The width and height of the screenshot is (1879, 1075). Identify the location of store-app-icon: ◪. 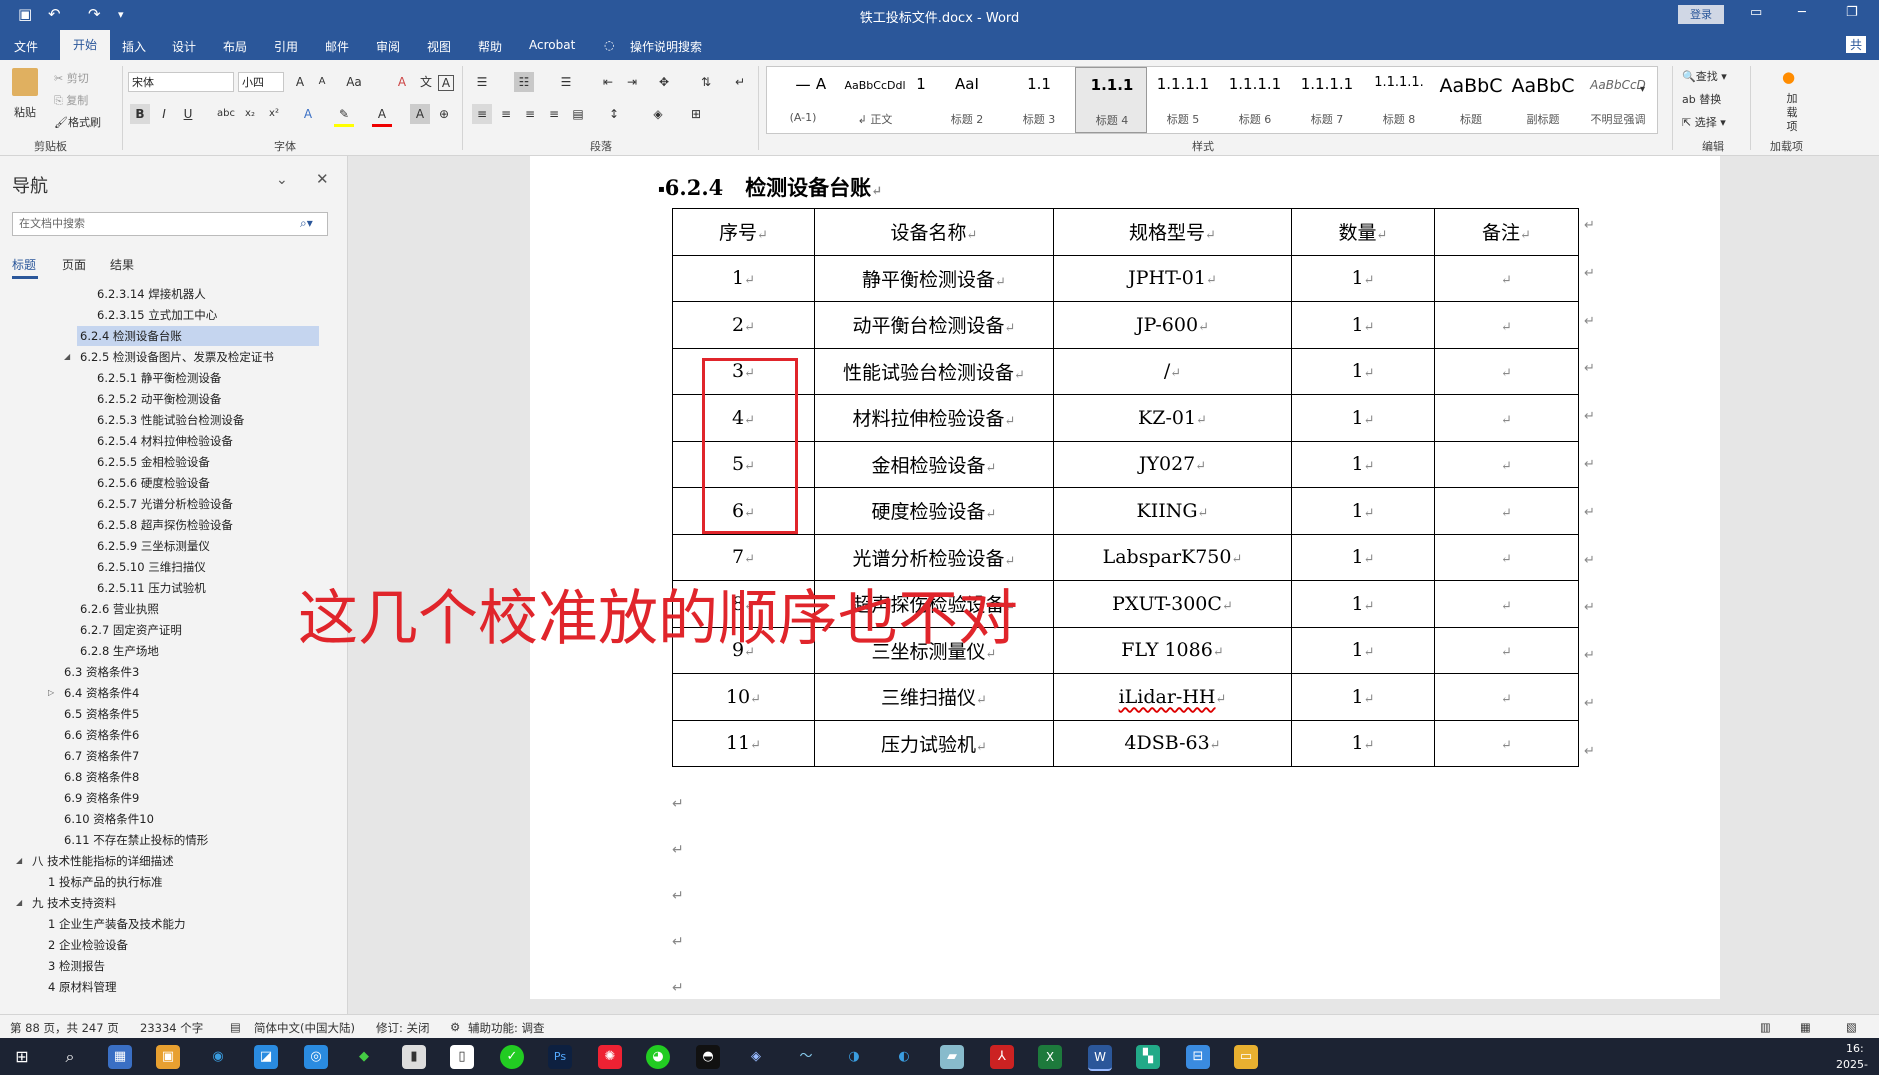
(266, 1057).